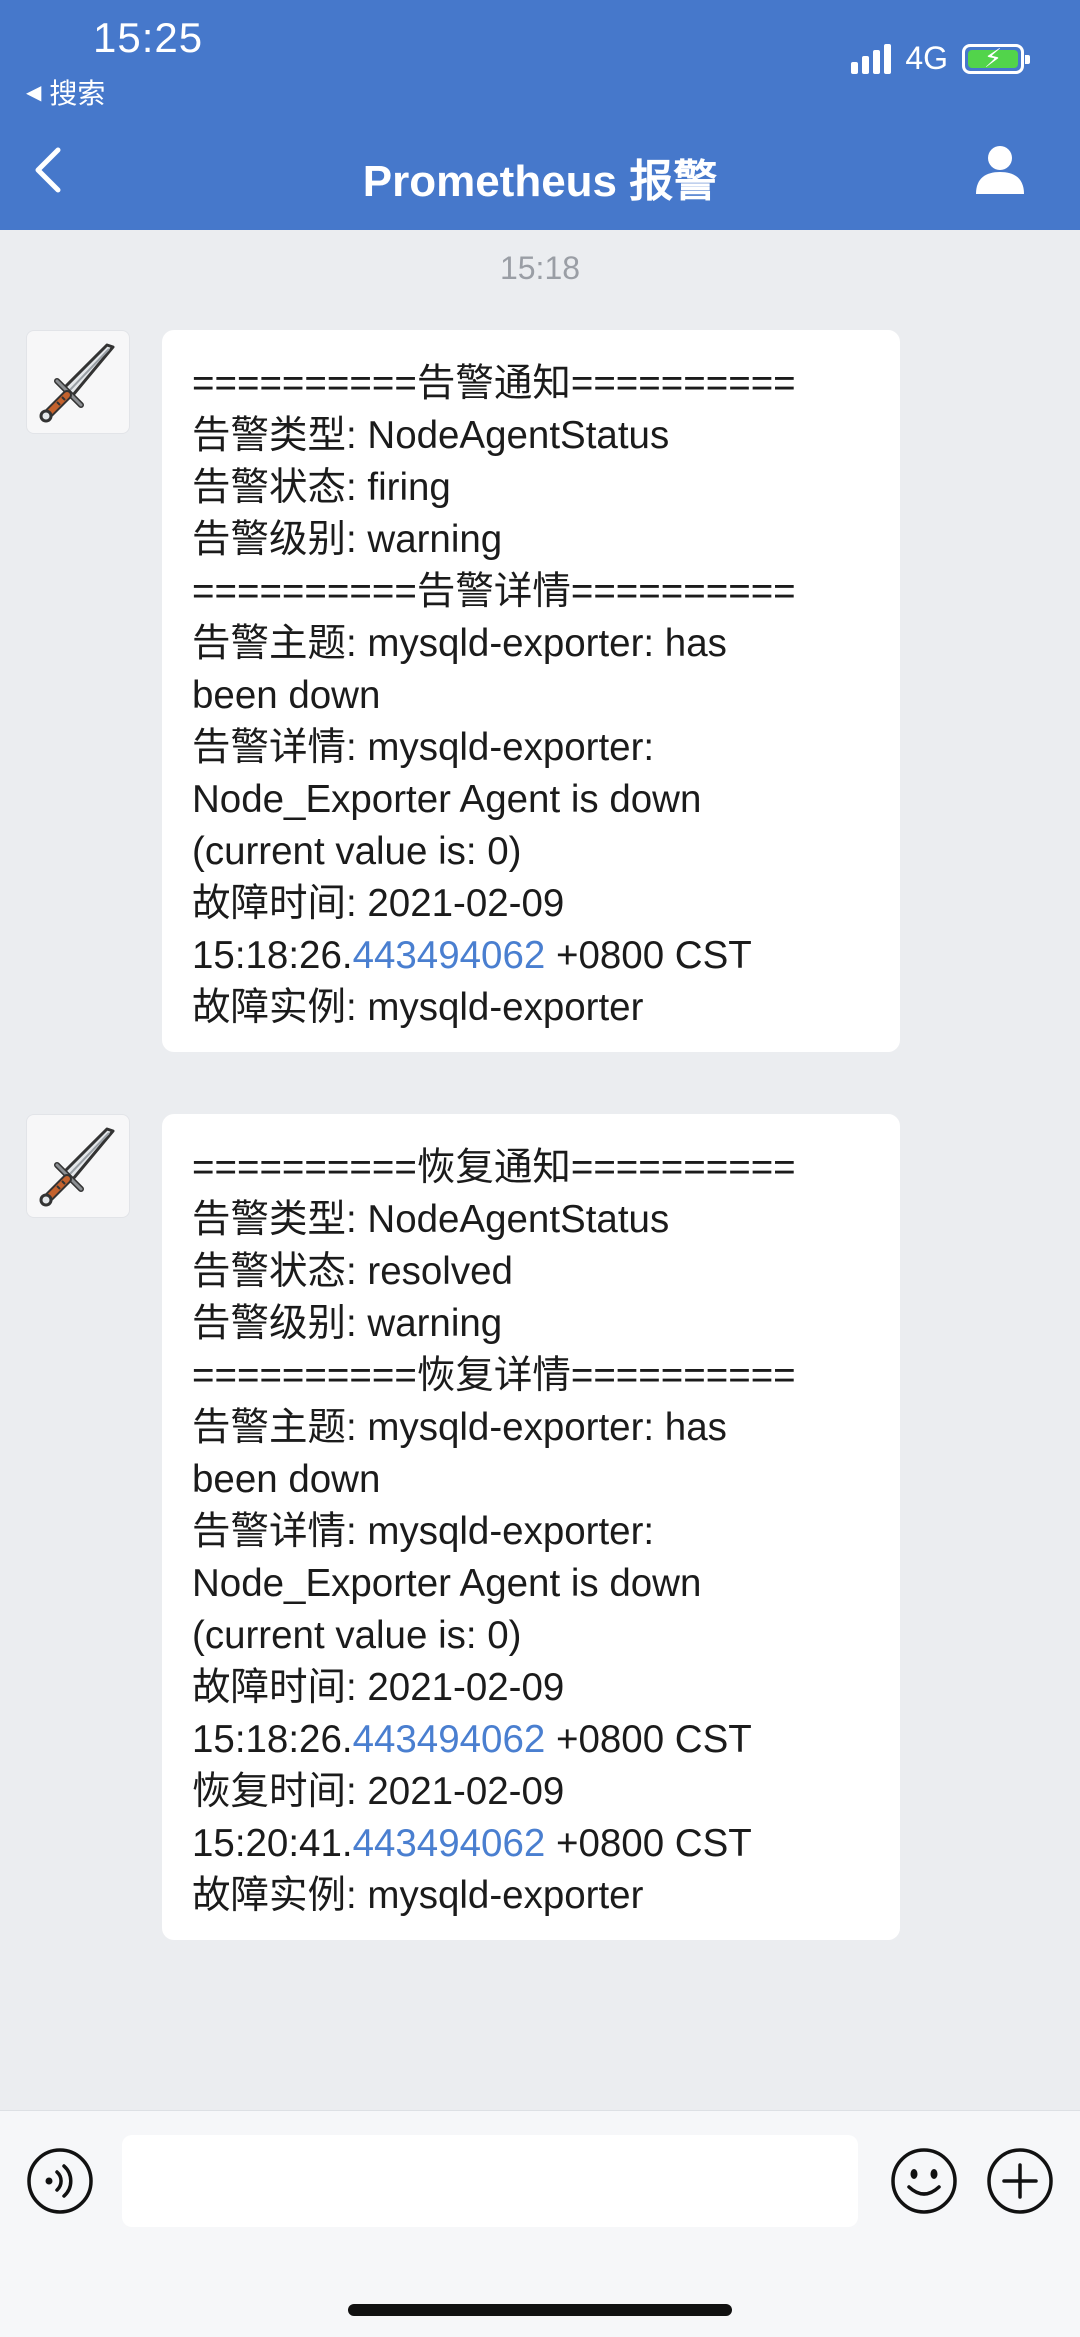  I want to click on message-line: ==========恢复详情==========, so click(494, 1375).